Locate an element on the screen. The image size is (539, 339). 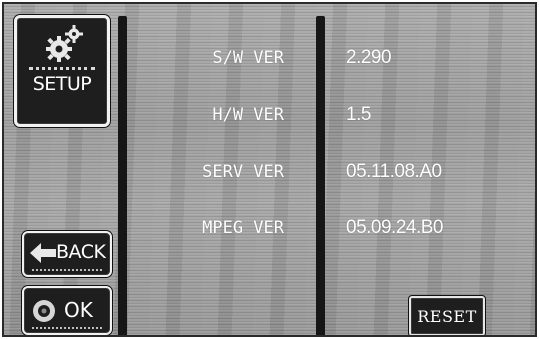
reset-button: RESET is located at coordinates (447, 315).